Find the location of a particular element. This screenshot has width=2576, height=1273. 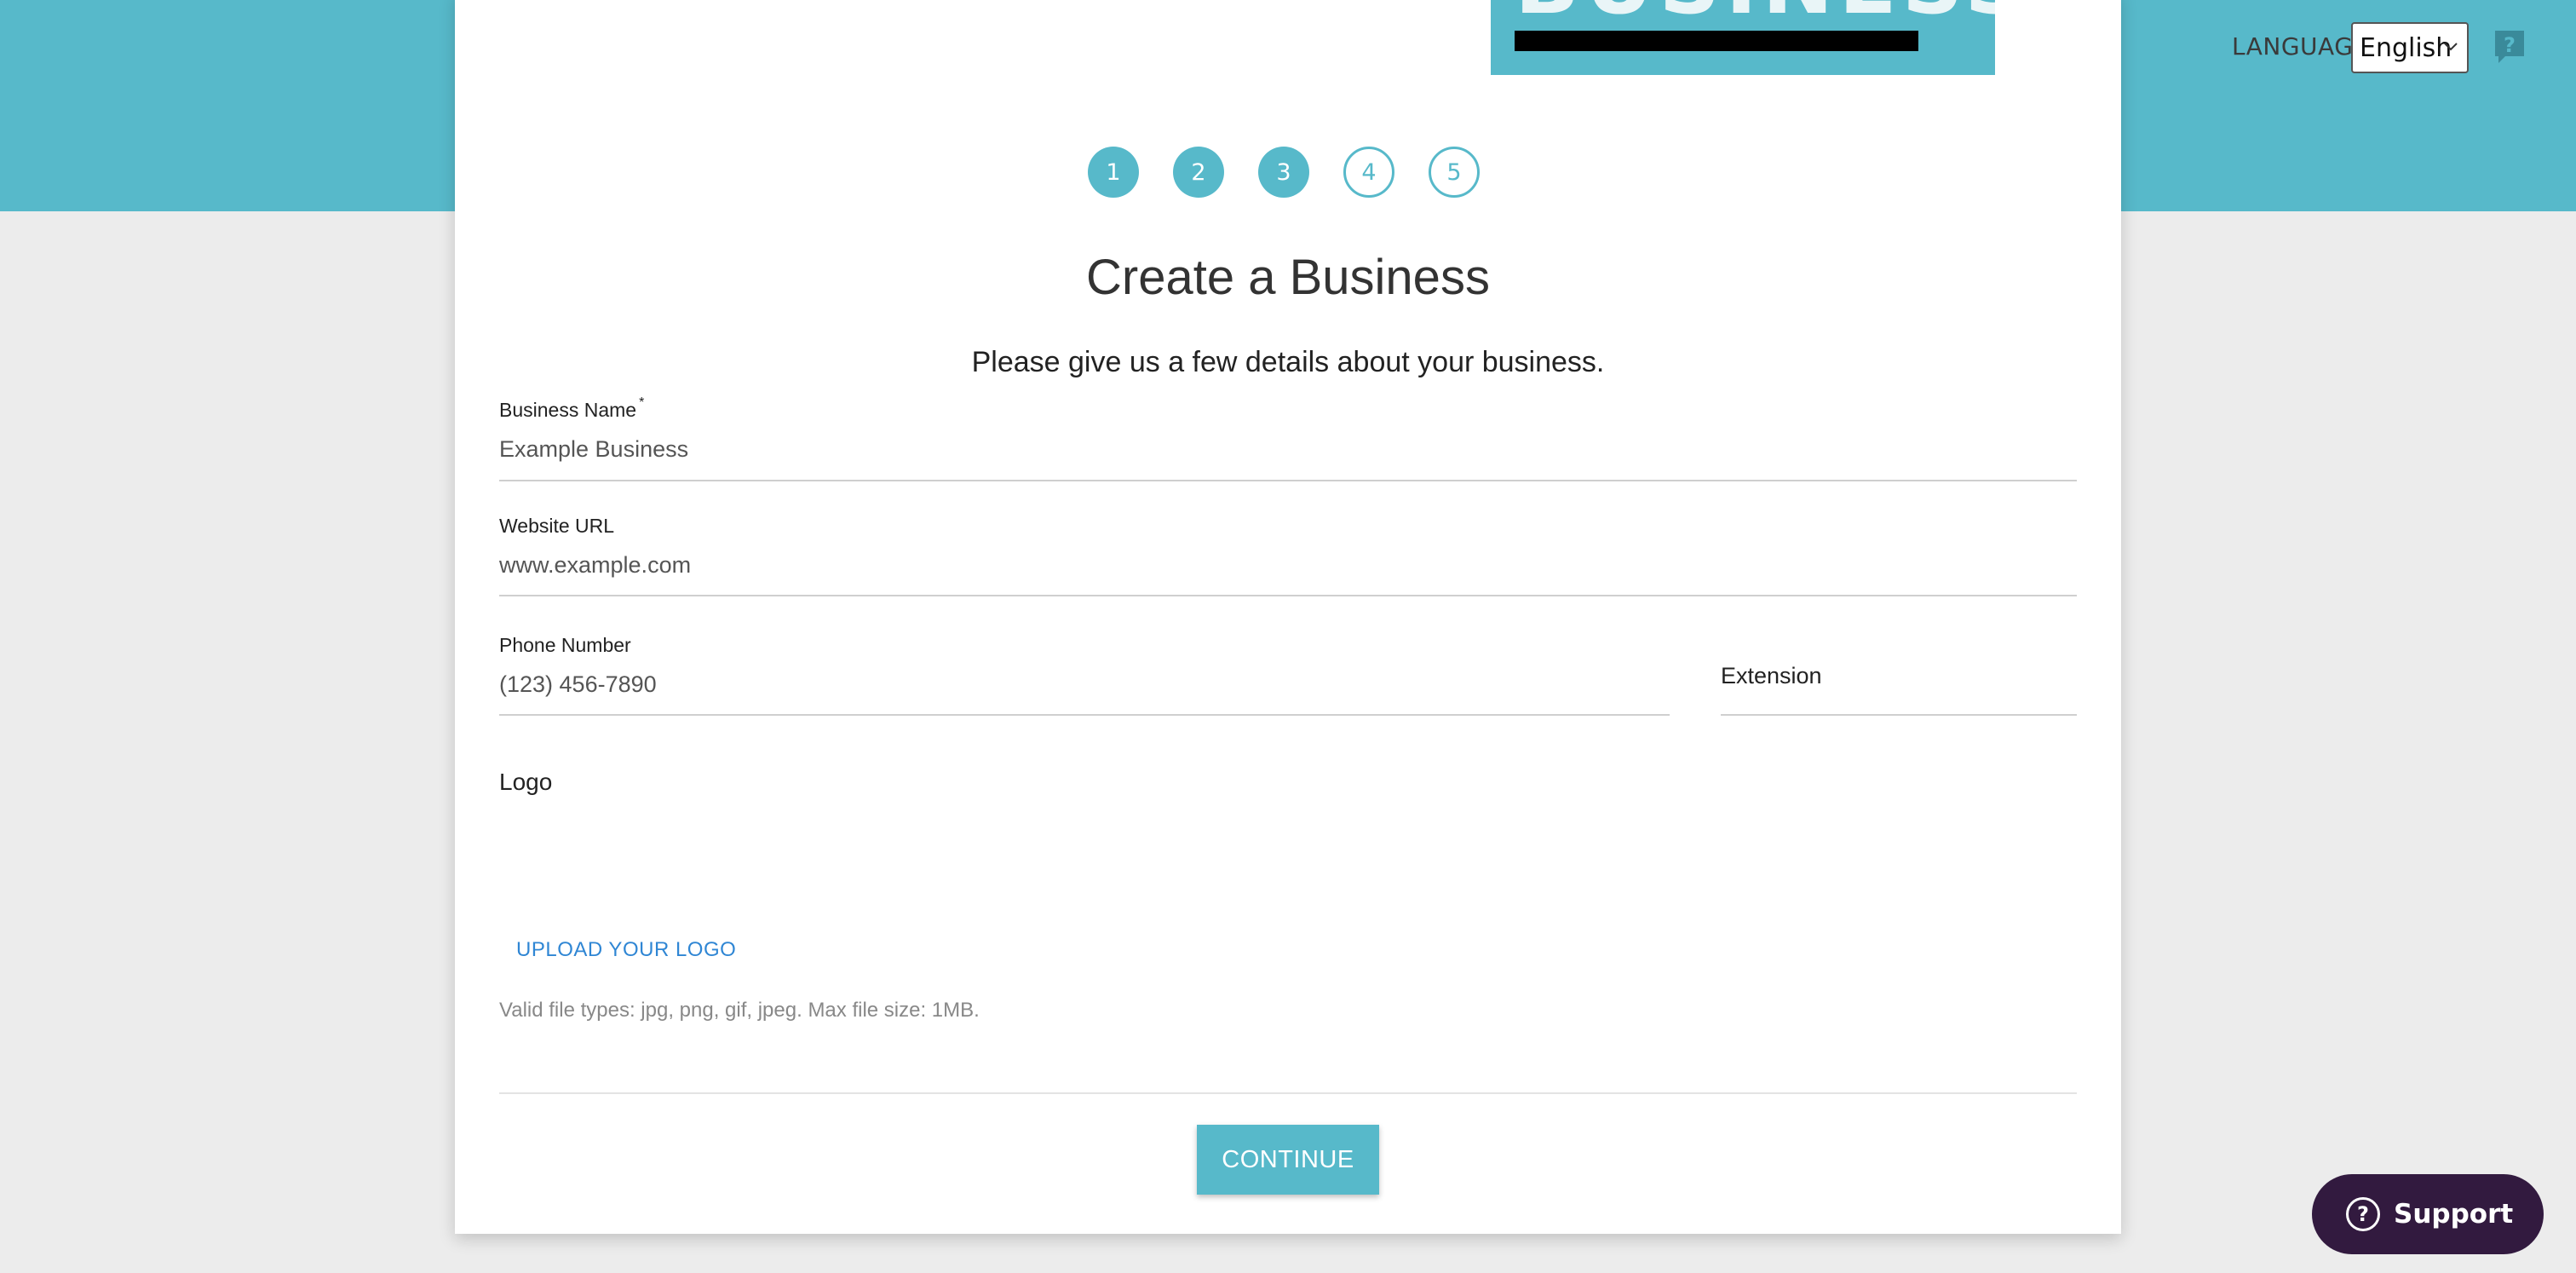

phone-number-underline is located at coordinates (1084, 715).